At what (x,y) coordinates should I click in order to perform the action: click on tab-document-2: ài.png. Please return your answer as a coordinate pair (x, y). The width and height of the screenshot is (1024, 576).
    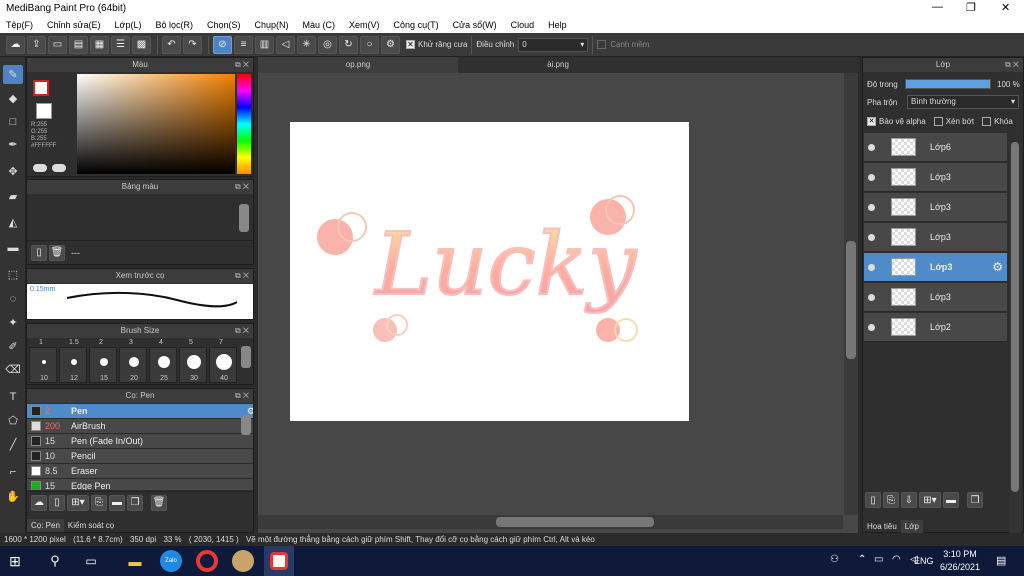
    Looking at the image, I should click on (558, 65).